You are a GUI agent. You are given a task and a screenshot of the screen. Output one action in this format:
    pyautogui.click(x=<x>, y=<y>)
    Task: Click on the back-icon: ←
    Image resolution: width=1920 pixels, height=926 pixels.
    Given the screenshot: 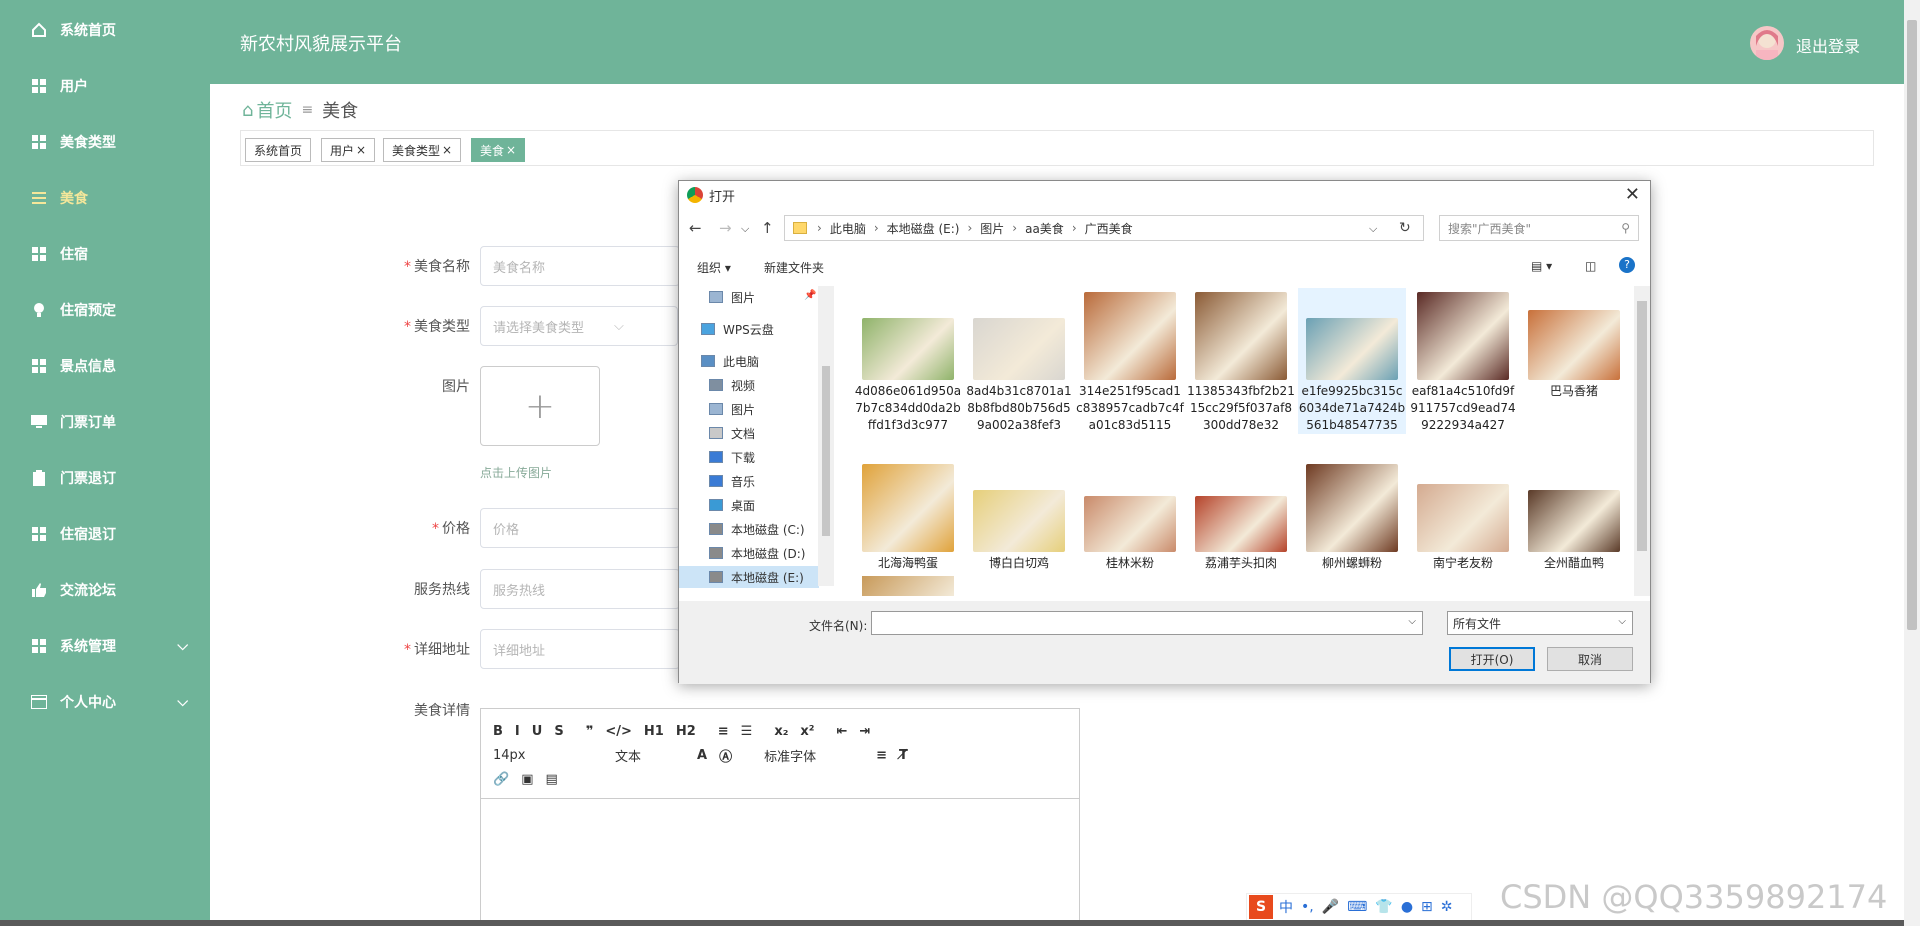 What is the action you would take?
    pyautogui.click(x=695, y=228)
    